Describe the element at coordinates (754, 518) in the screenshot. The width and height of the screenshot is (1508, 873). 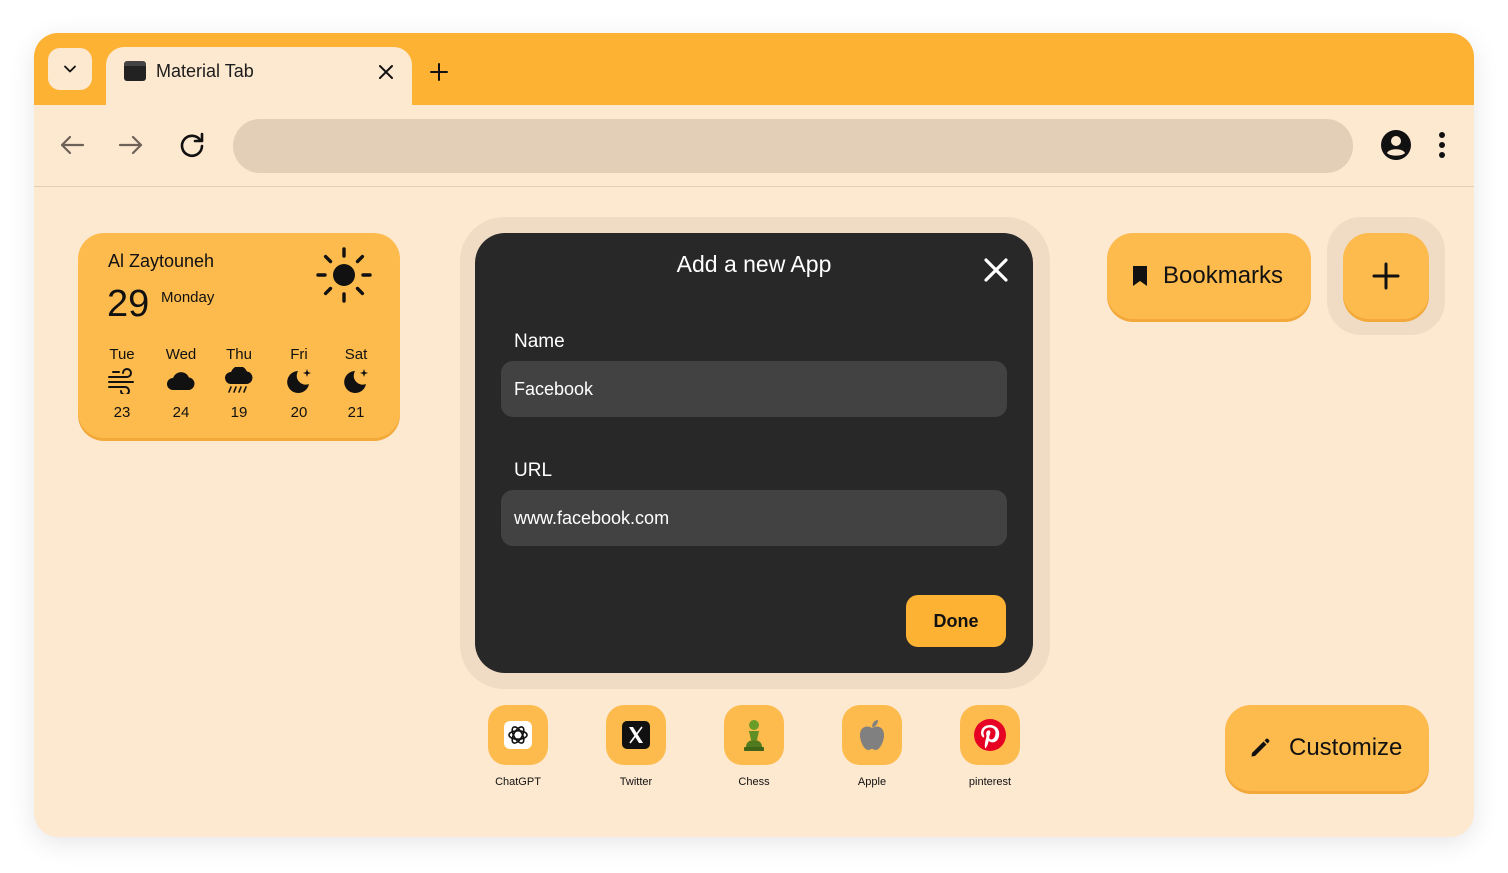
I see `url-input: www.facebook.com` at that location.